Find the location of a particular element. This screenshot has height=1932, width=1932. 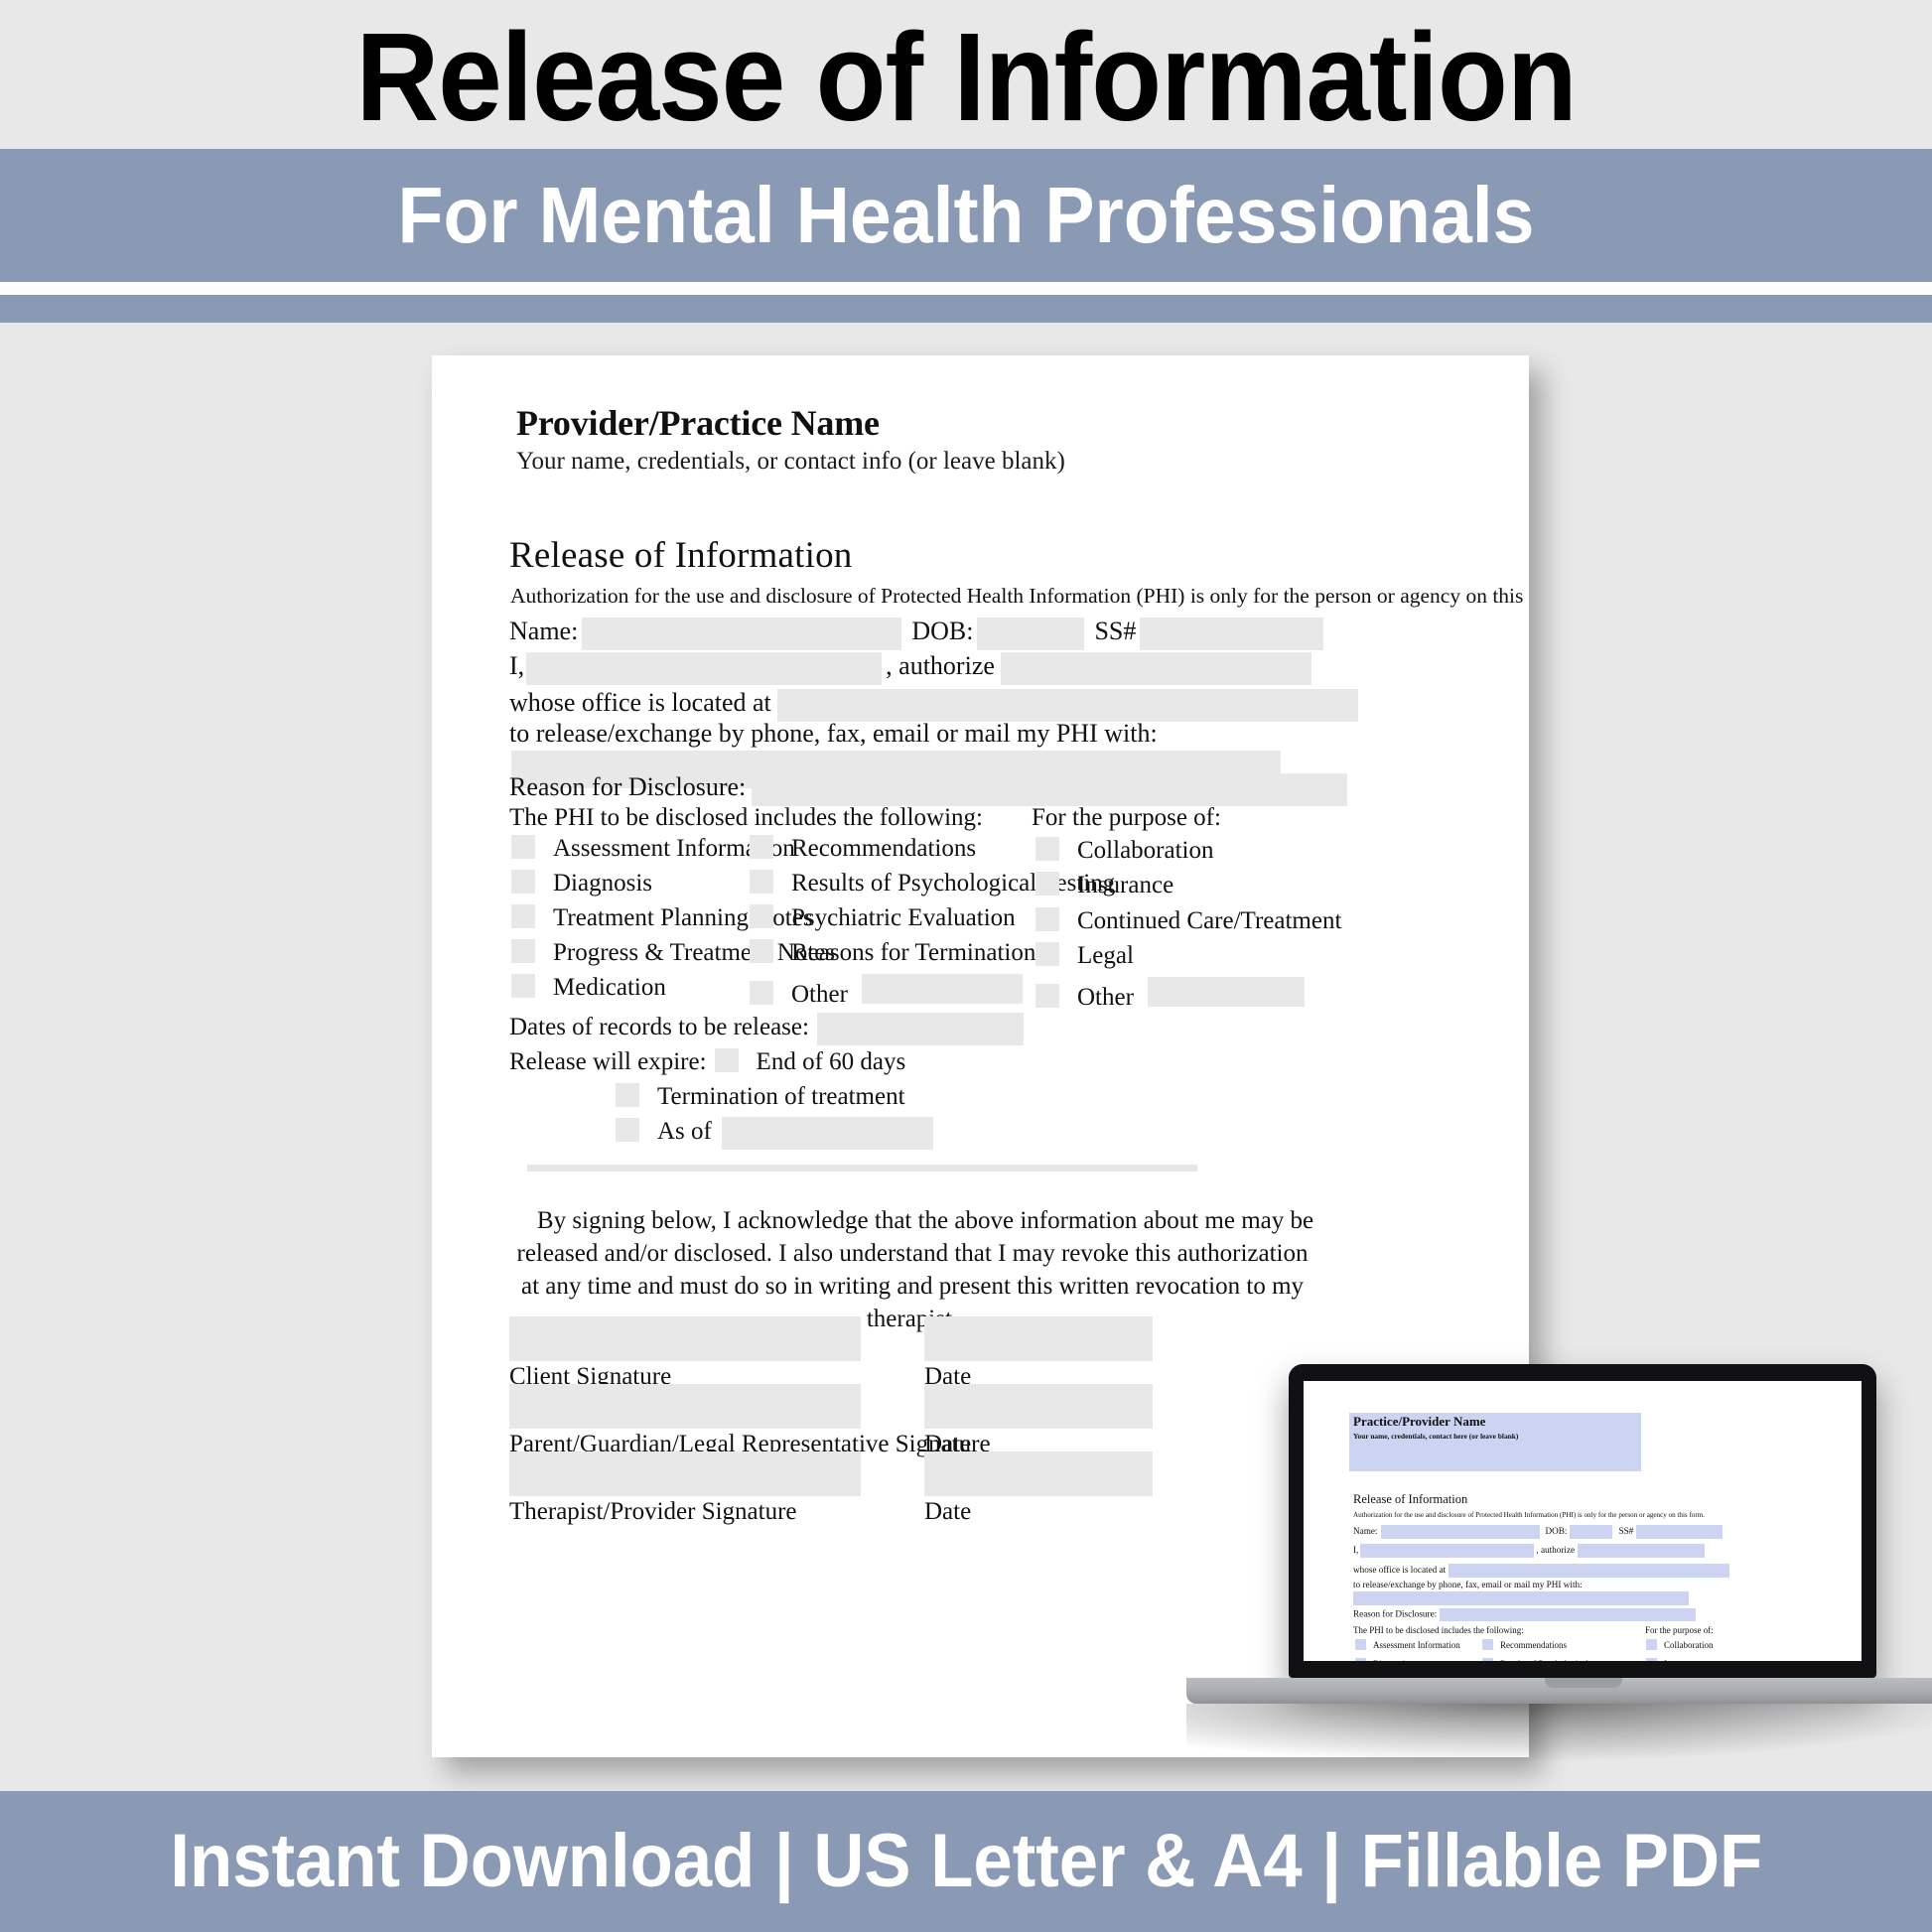

dates-of-records-input is located at coordinates (920, 1029).